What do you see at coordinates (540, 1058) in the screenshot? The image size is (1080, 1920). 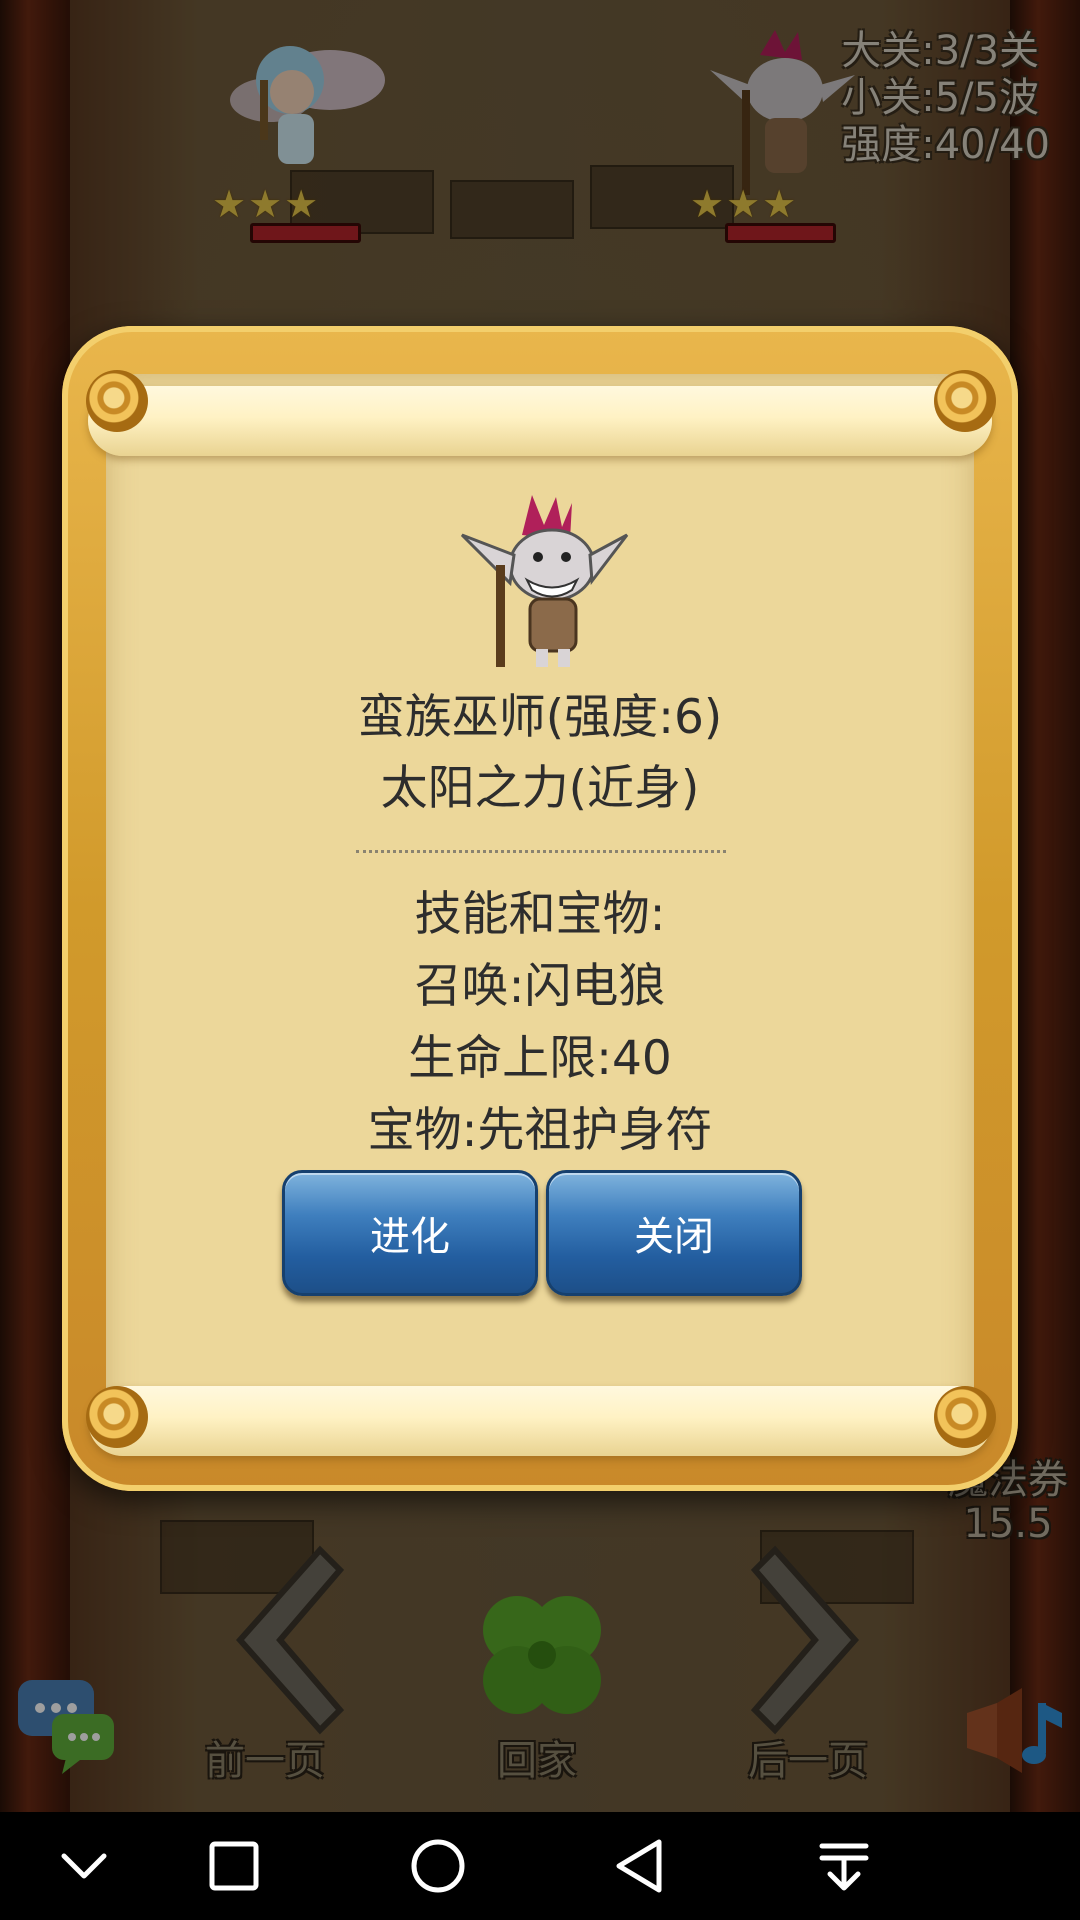 I see `skill-hp-limit: 生命上限:40` at bounding box center [540, 1058].